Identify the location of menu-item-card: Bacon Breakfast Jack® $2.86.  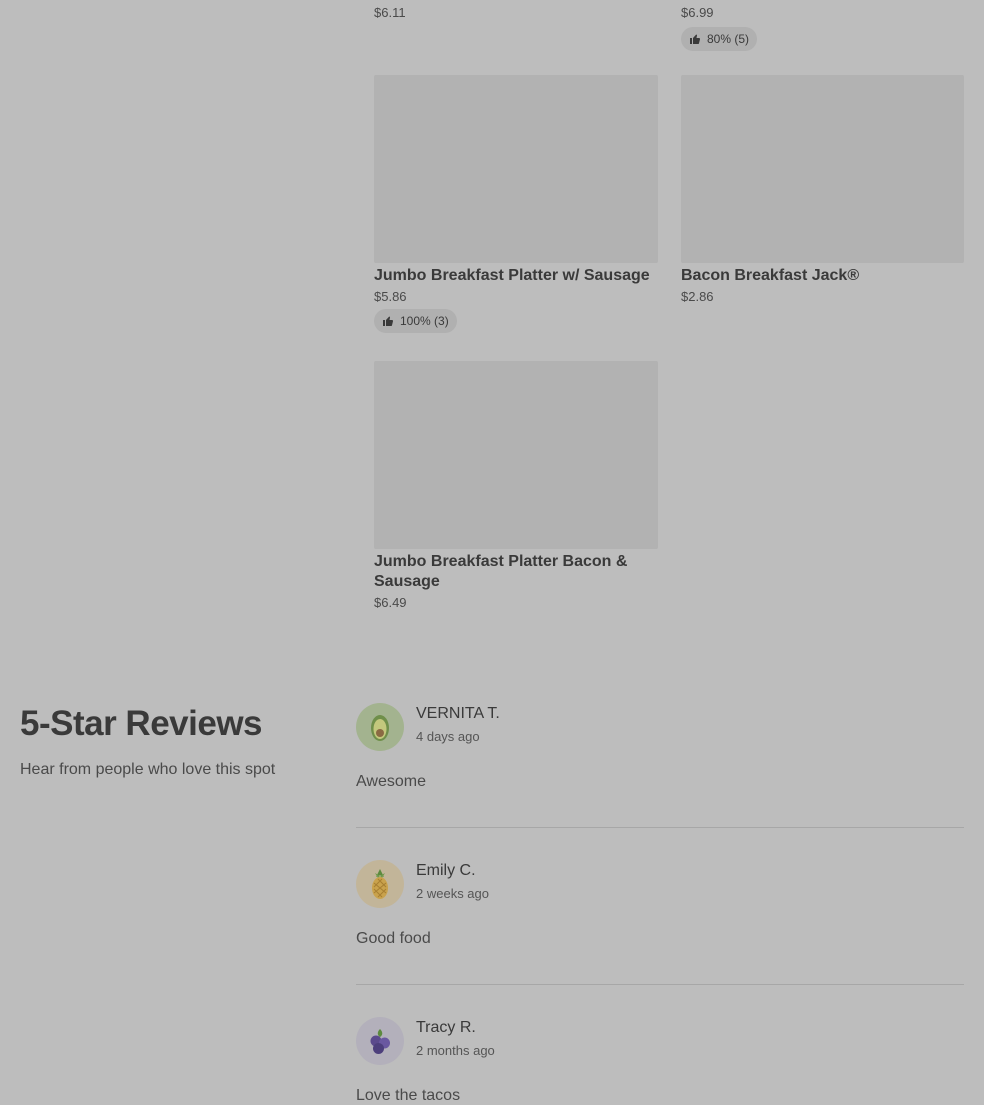
(822, 189).